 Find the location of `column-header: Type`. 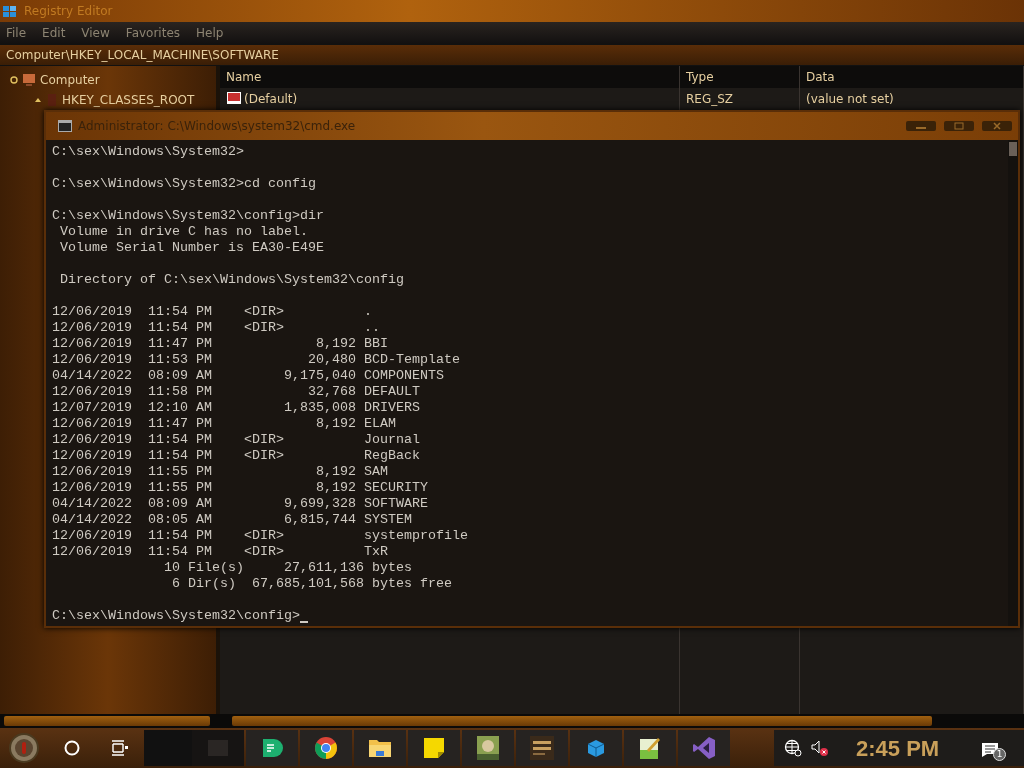

column-header: Type is located at coordinates (740, 77).